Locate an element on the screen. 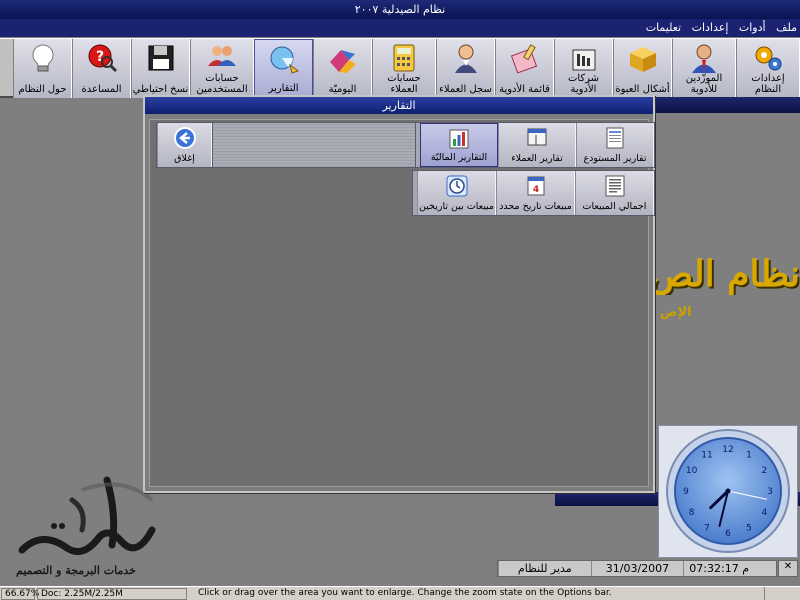 Image resolution: width=800 pixels, height=600 pixels. clock-panel: 1 2 3 4 5 6 7 8 9 10 11 12 is located at coordinates (728, 491).